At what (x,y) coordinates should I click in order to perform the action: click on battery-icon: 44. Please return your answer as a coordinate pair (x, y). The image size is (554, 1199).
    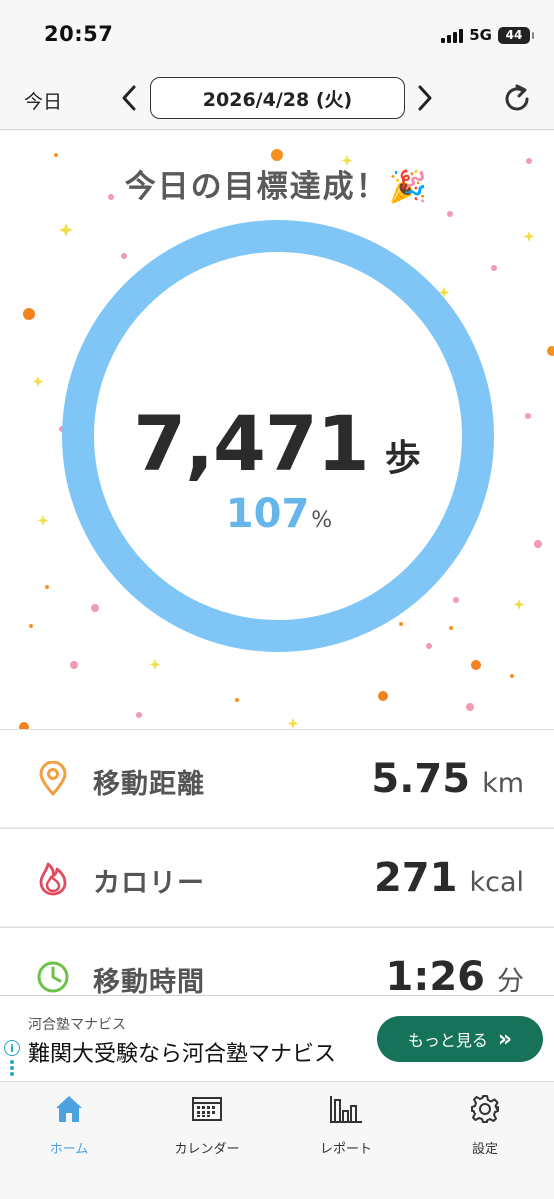
    Looking at the image, I should click on (516, 35).